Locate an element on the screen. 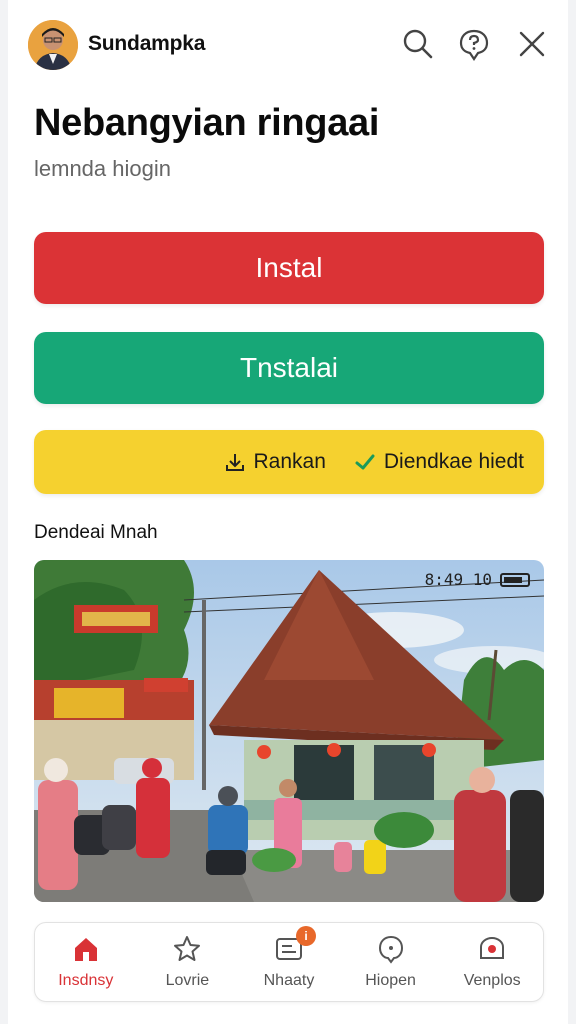  photo-status: 8:49 10 is located at coordinates (477, 579).